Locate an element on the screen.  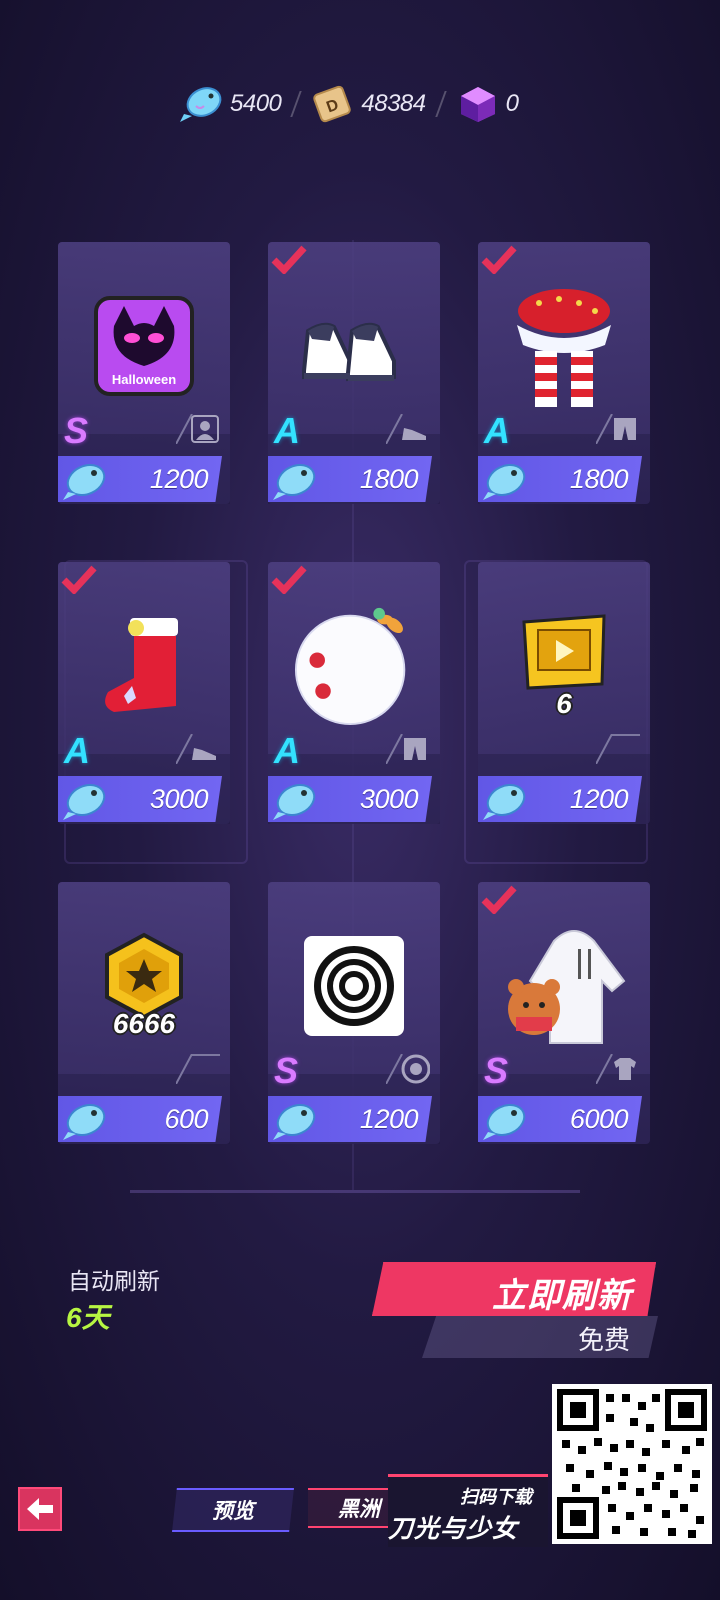
snowball-image is located at coordinates (354, 666).